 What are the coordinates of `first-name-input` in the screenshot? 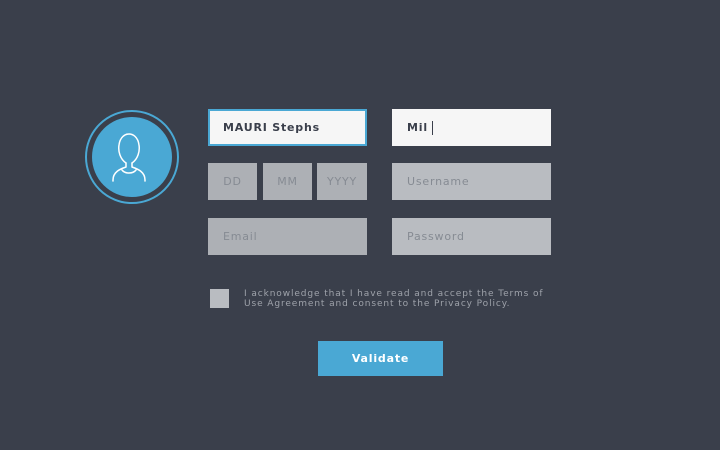 It's located at (287, 127).